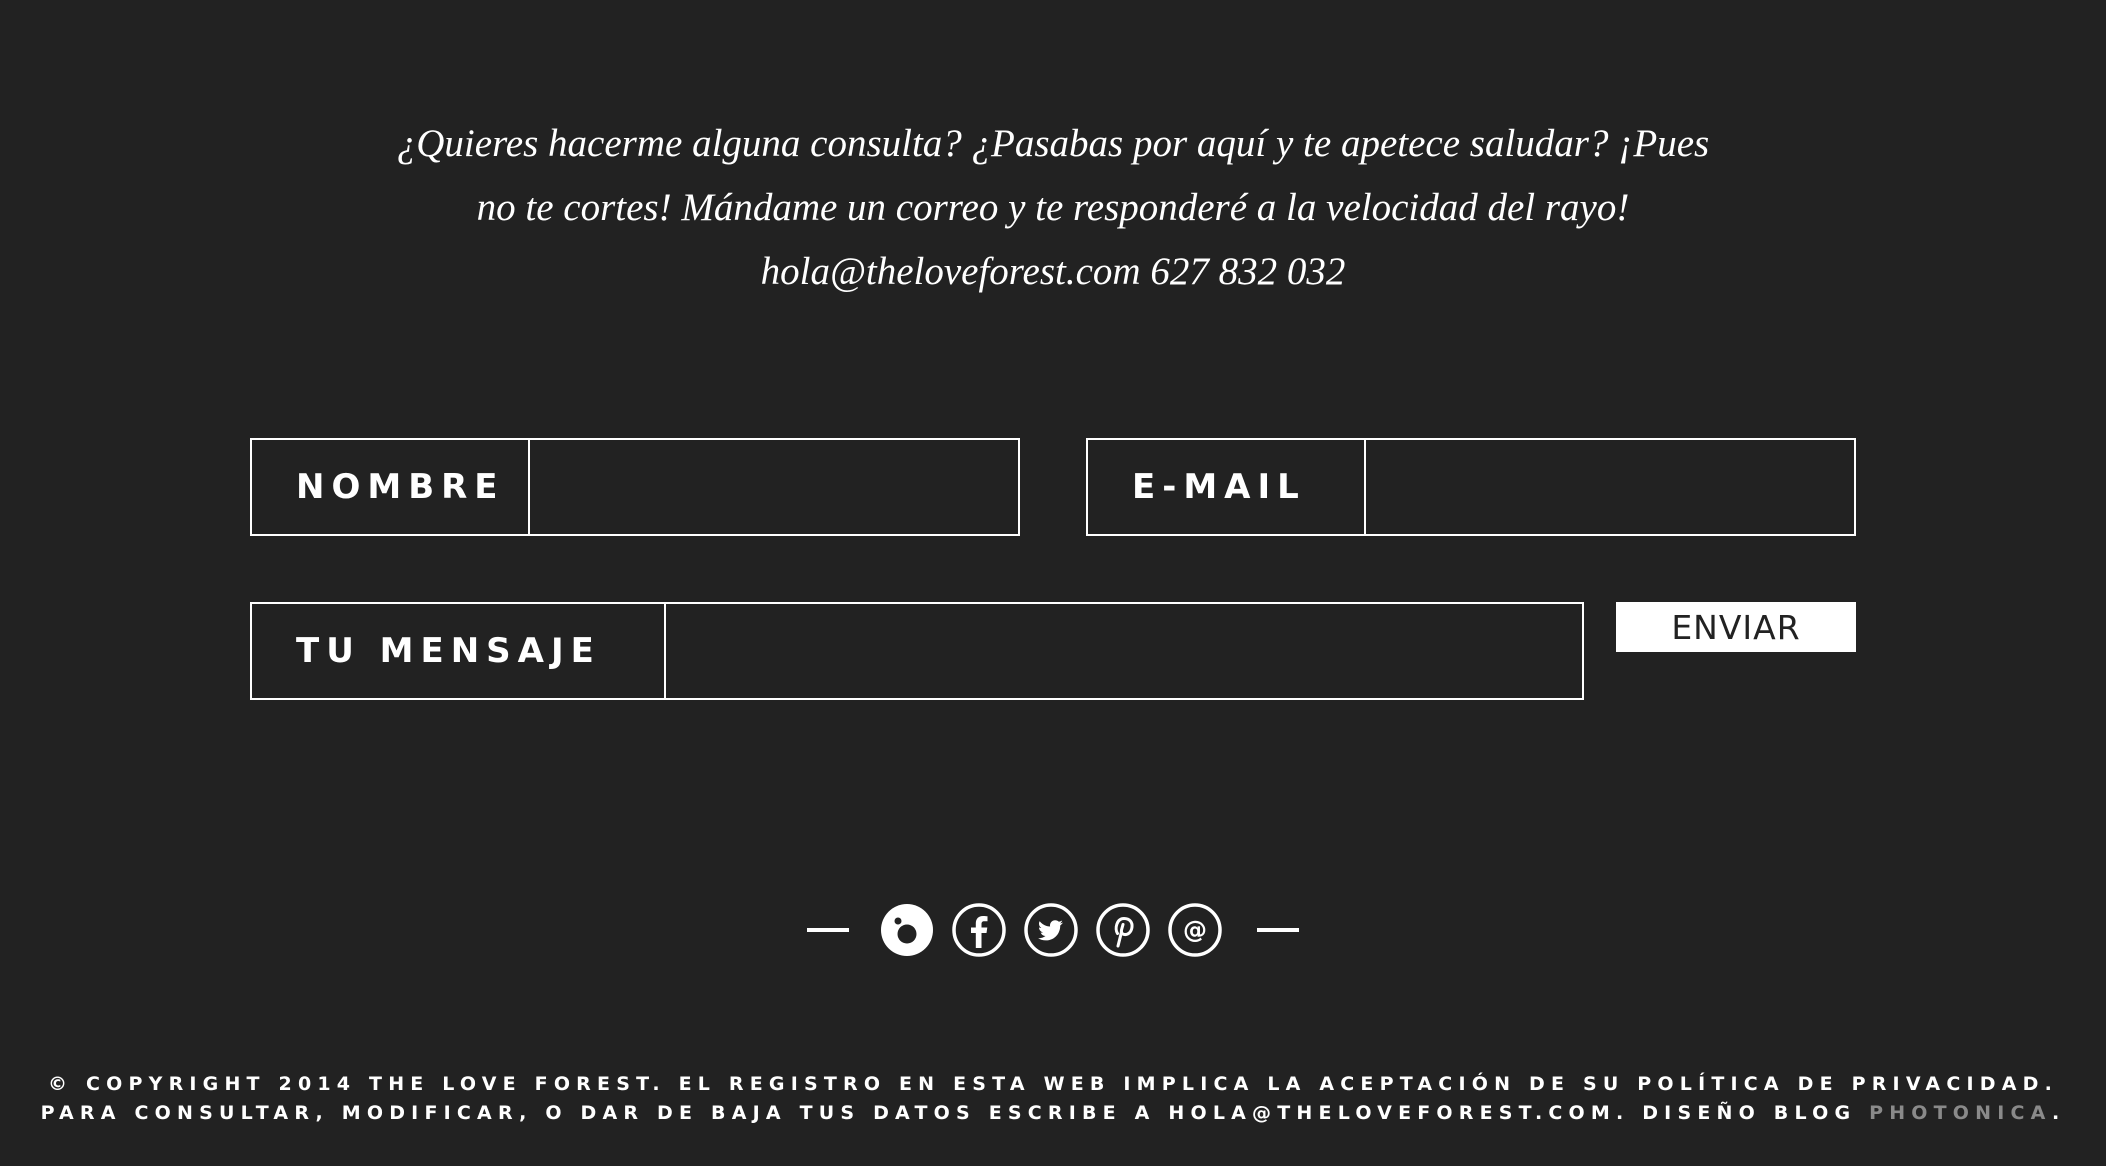 The height and width of the screenshot is (1166, 2106). I want to click on name-field: NOMBRE, so click(635, 487).